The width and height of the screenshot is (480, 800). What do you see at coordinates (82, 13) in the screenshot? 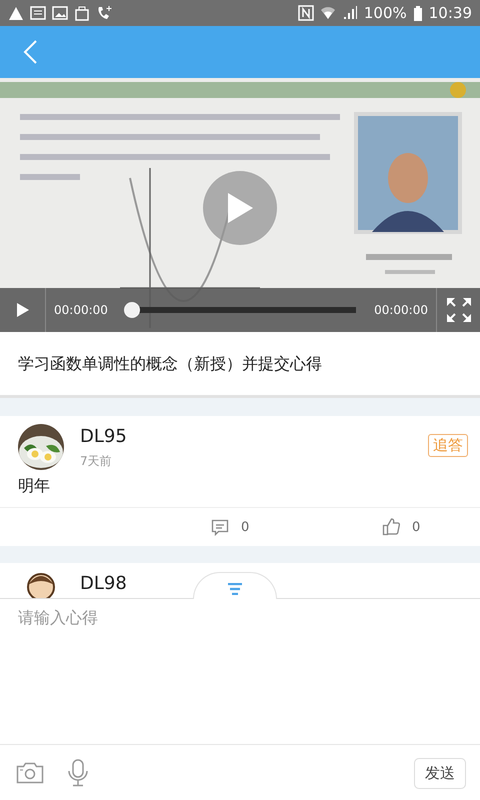
I see `bag-icon` at bounding box center [82, 13].